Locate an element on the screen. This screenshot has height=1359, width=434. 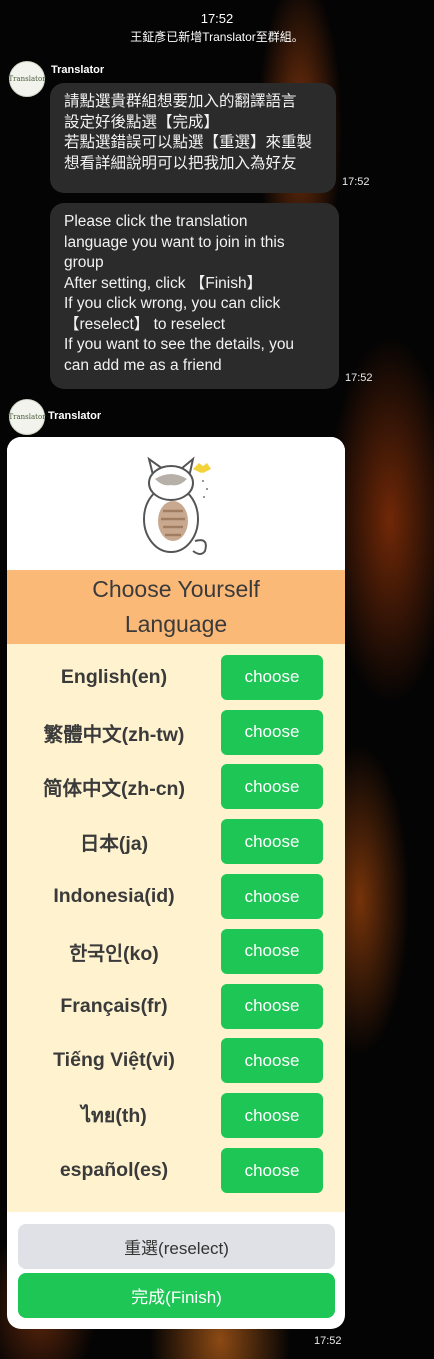
header-line-1: Choose Yourself is located at coordinates (176, 589).